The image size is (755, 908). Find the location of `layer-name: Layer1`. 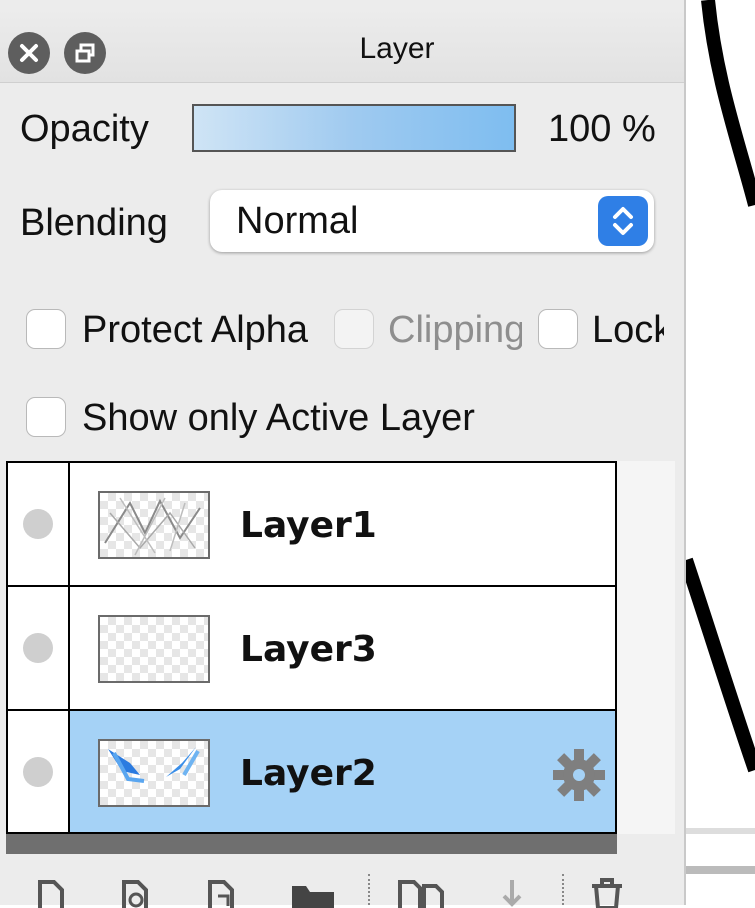

layer-name: Layer1 is located at coordinates (308, 525).